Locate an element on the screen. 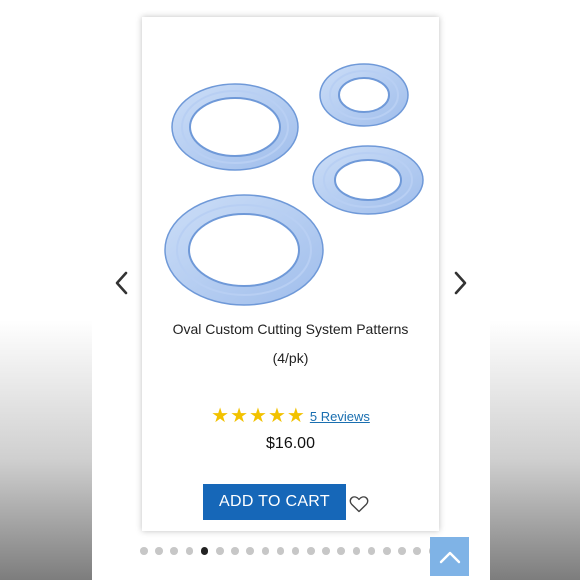 Image resolution: width=580 pixels, height=580 pixels. reviews-link: 5 Reviews is located at coordinates (340, 416).